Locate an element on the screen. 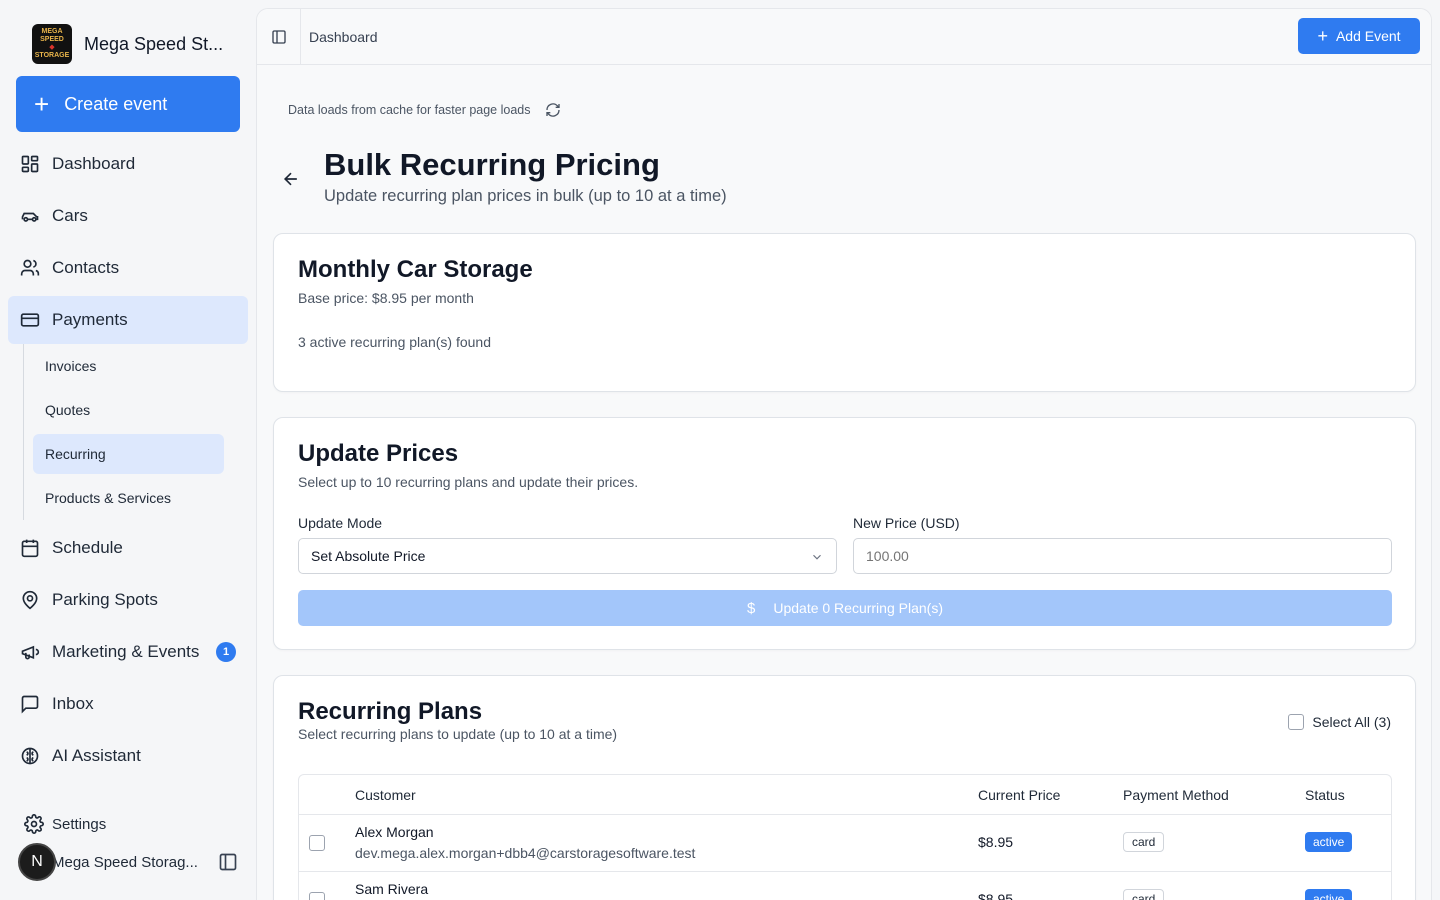  select-all-toggle: Select All (3) is located at coordinates (1339, 722).